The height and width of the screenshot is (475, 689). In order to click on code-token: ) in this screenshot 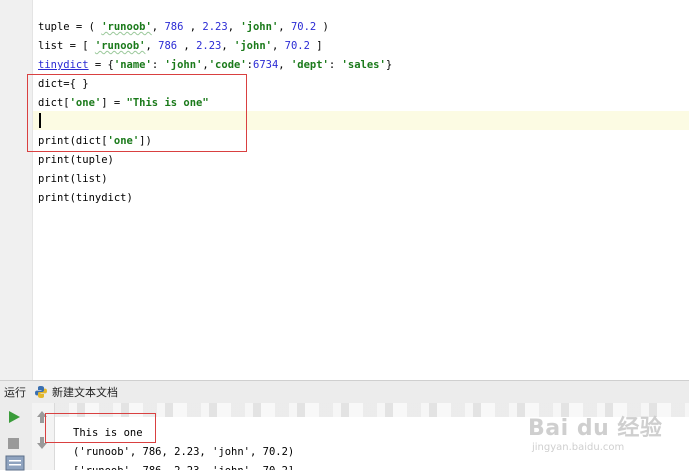, I will do `click(322, 27)`.